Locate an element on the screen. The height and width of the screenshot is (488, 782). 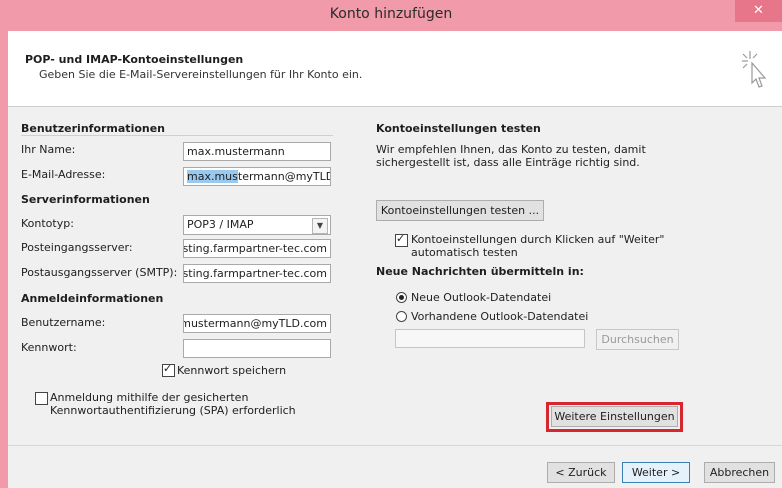
server-info-heading: Serverinformationen is located at coordinates (85, 199).